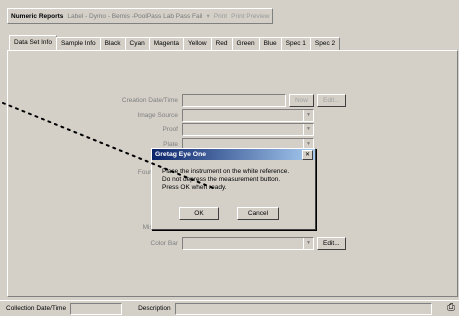  I want to click on tab-data-set-info: Data Set Info, so click(33, 42).